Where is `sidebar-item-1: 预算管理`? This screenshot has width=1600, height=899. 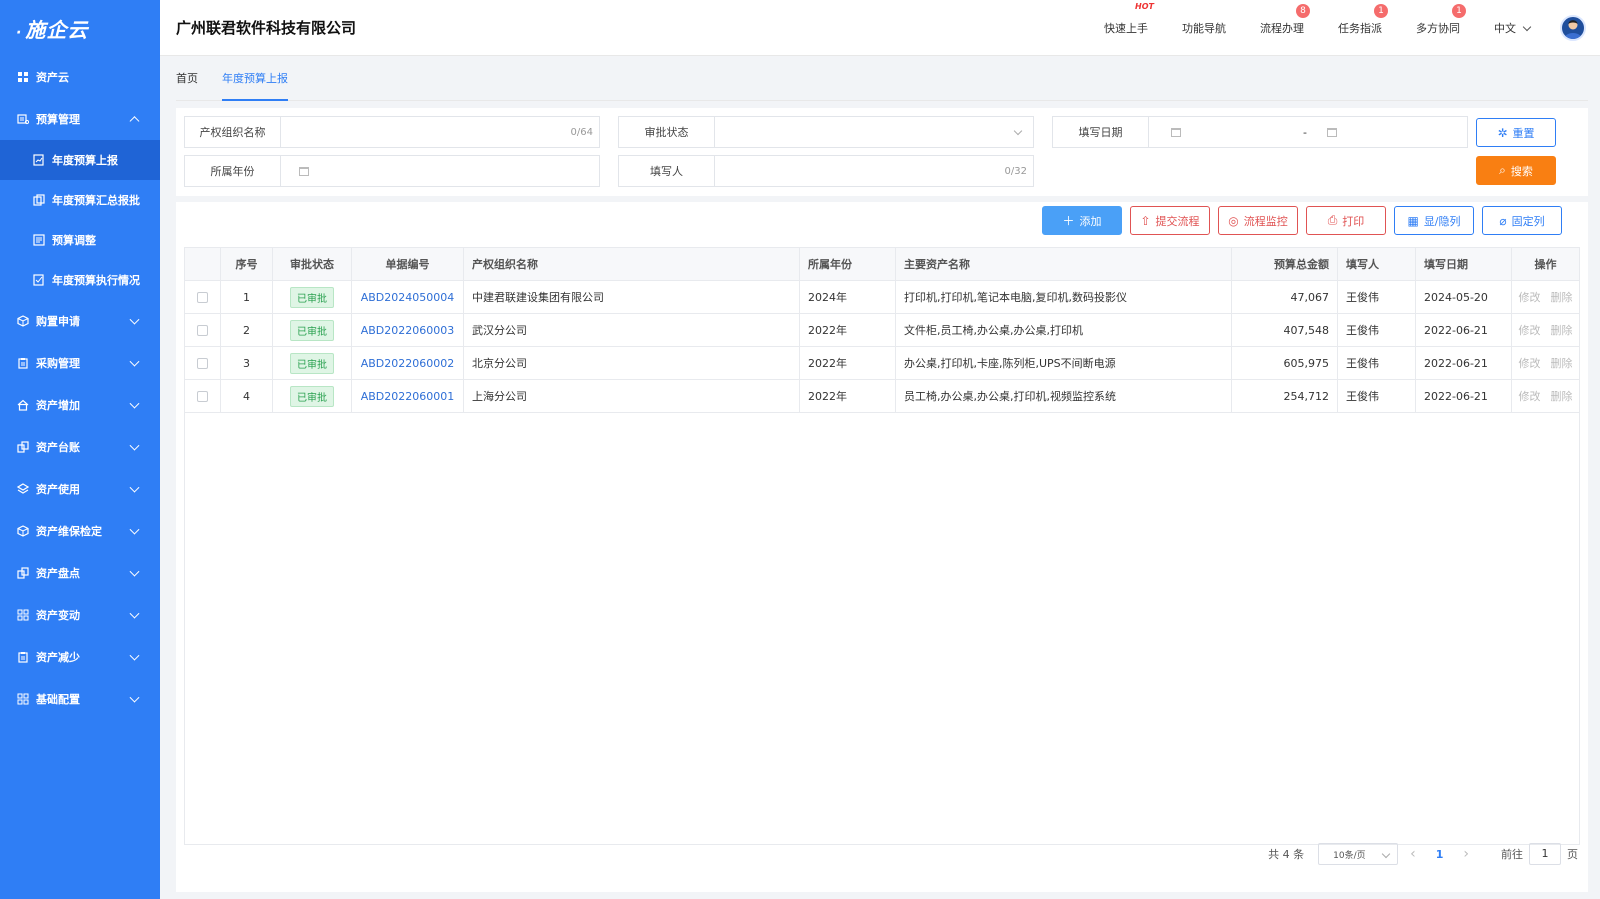
sidebar-item-1: 预算管理 is located at coordinates (80, 119).